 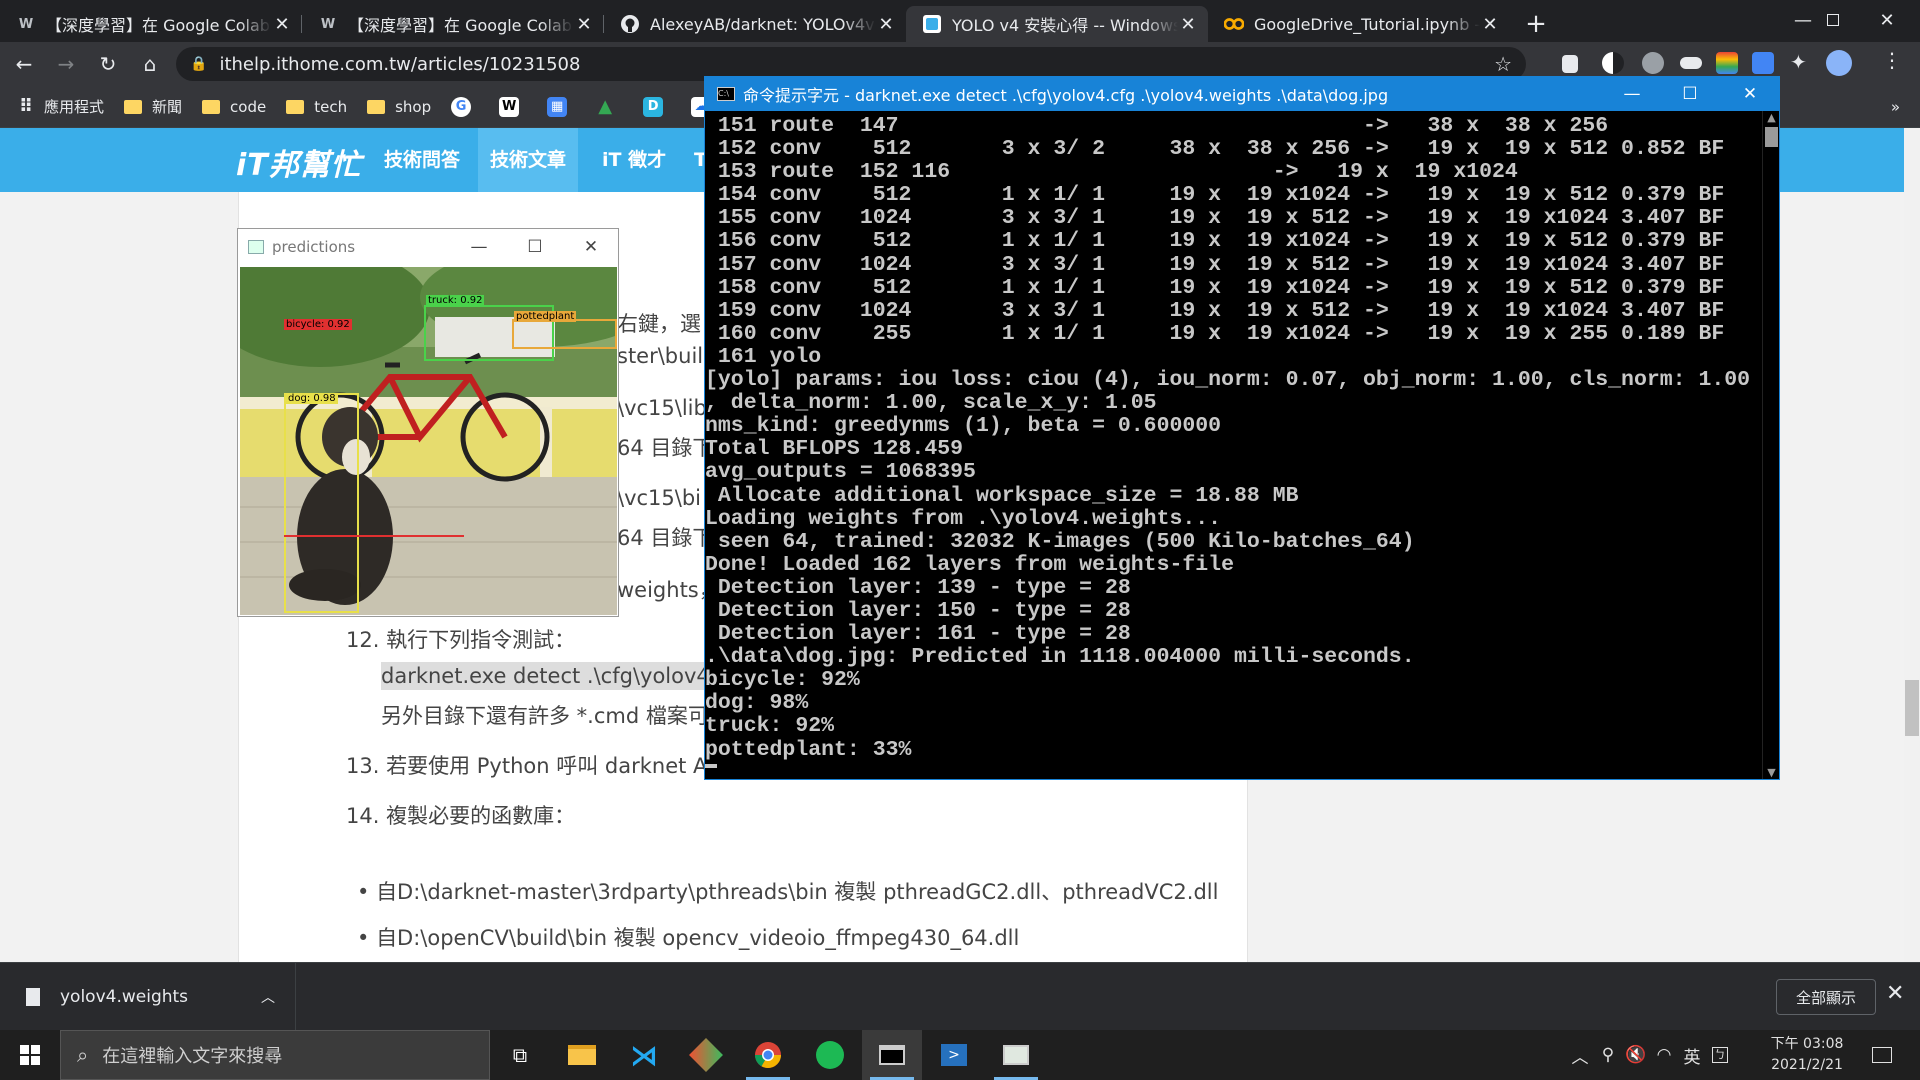 What do you see at coordinates (400, 64) in the screenshot?
I see `url-text: ithelp.ithome.com.tw/articles/10231508` at bounding box center [400, 64].